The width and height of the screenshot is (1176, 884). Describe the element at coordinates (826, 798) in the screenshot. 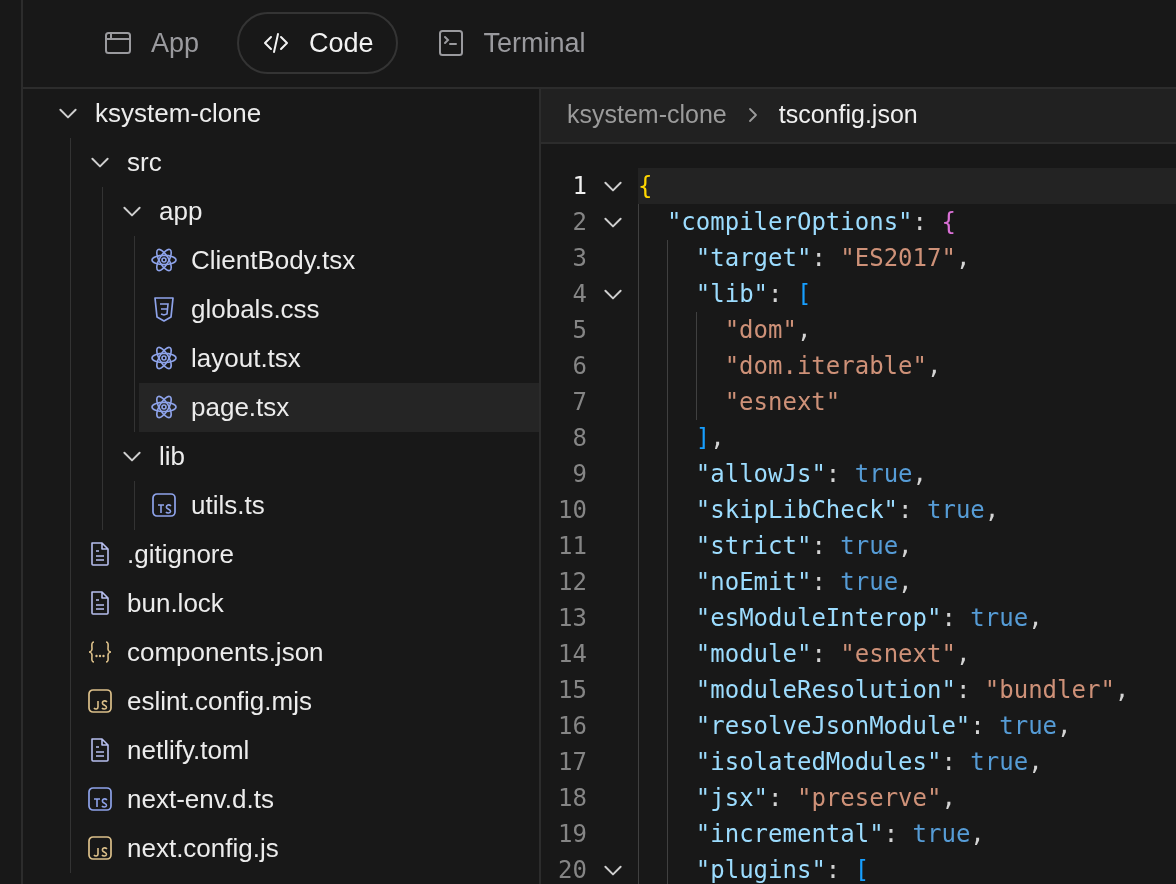

I see `code-line: "jsx": "preserve",` at that location.